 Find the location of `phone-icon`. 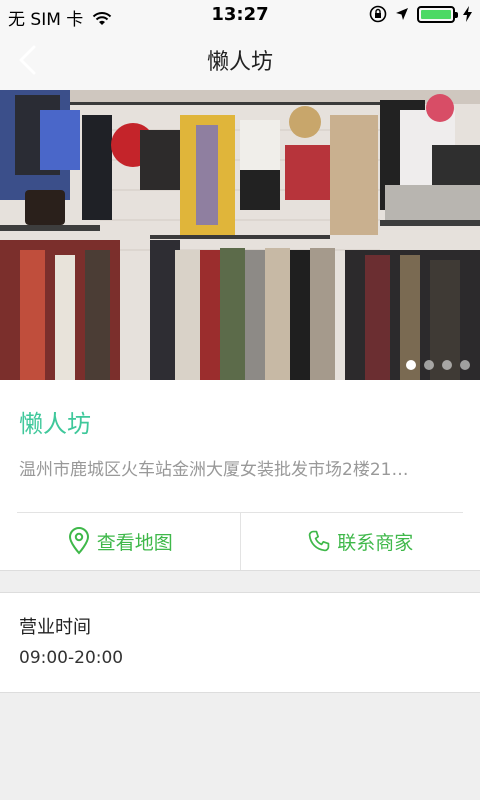

phone-icon is located at coordinates (319, 541).